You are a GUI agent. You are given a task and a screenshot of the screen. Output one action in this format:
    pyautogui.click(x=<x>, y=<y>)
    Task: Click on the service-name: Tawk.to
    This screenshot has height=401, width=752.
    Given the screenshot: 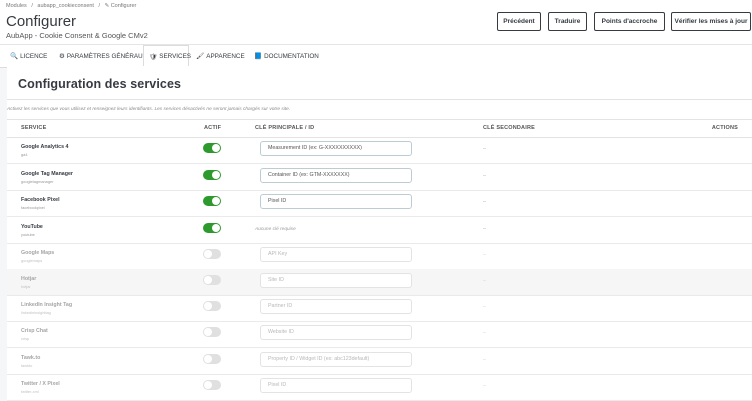 What is the action you would take?
    pyautogui.click(x=31, y=358)
    